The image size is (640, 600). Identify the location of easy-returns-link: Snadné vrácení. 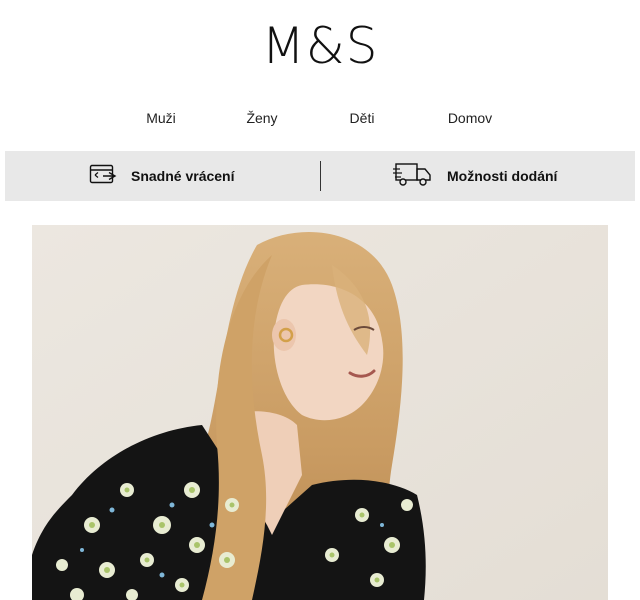
(162, 176).